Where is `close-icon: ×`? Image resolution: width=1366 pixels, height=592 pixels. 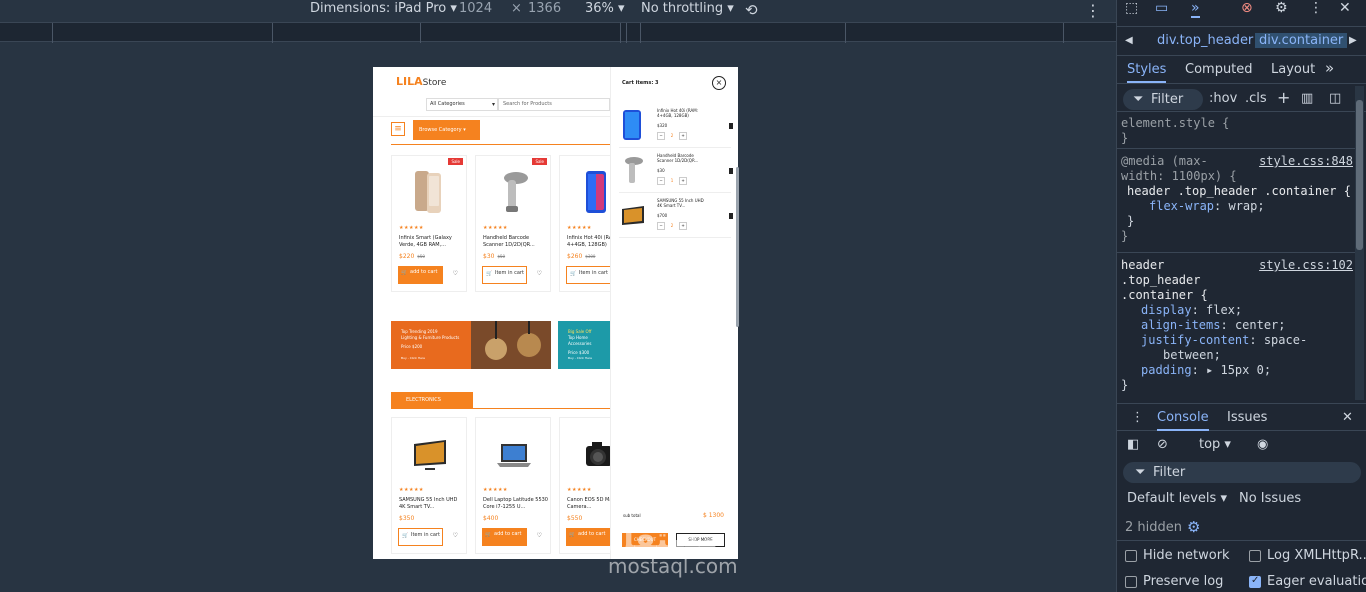
close-icon: × is located at coordinates (719, 83).